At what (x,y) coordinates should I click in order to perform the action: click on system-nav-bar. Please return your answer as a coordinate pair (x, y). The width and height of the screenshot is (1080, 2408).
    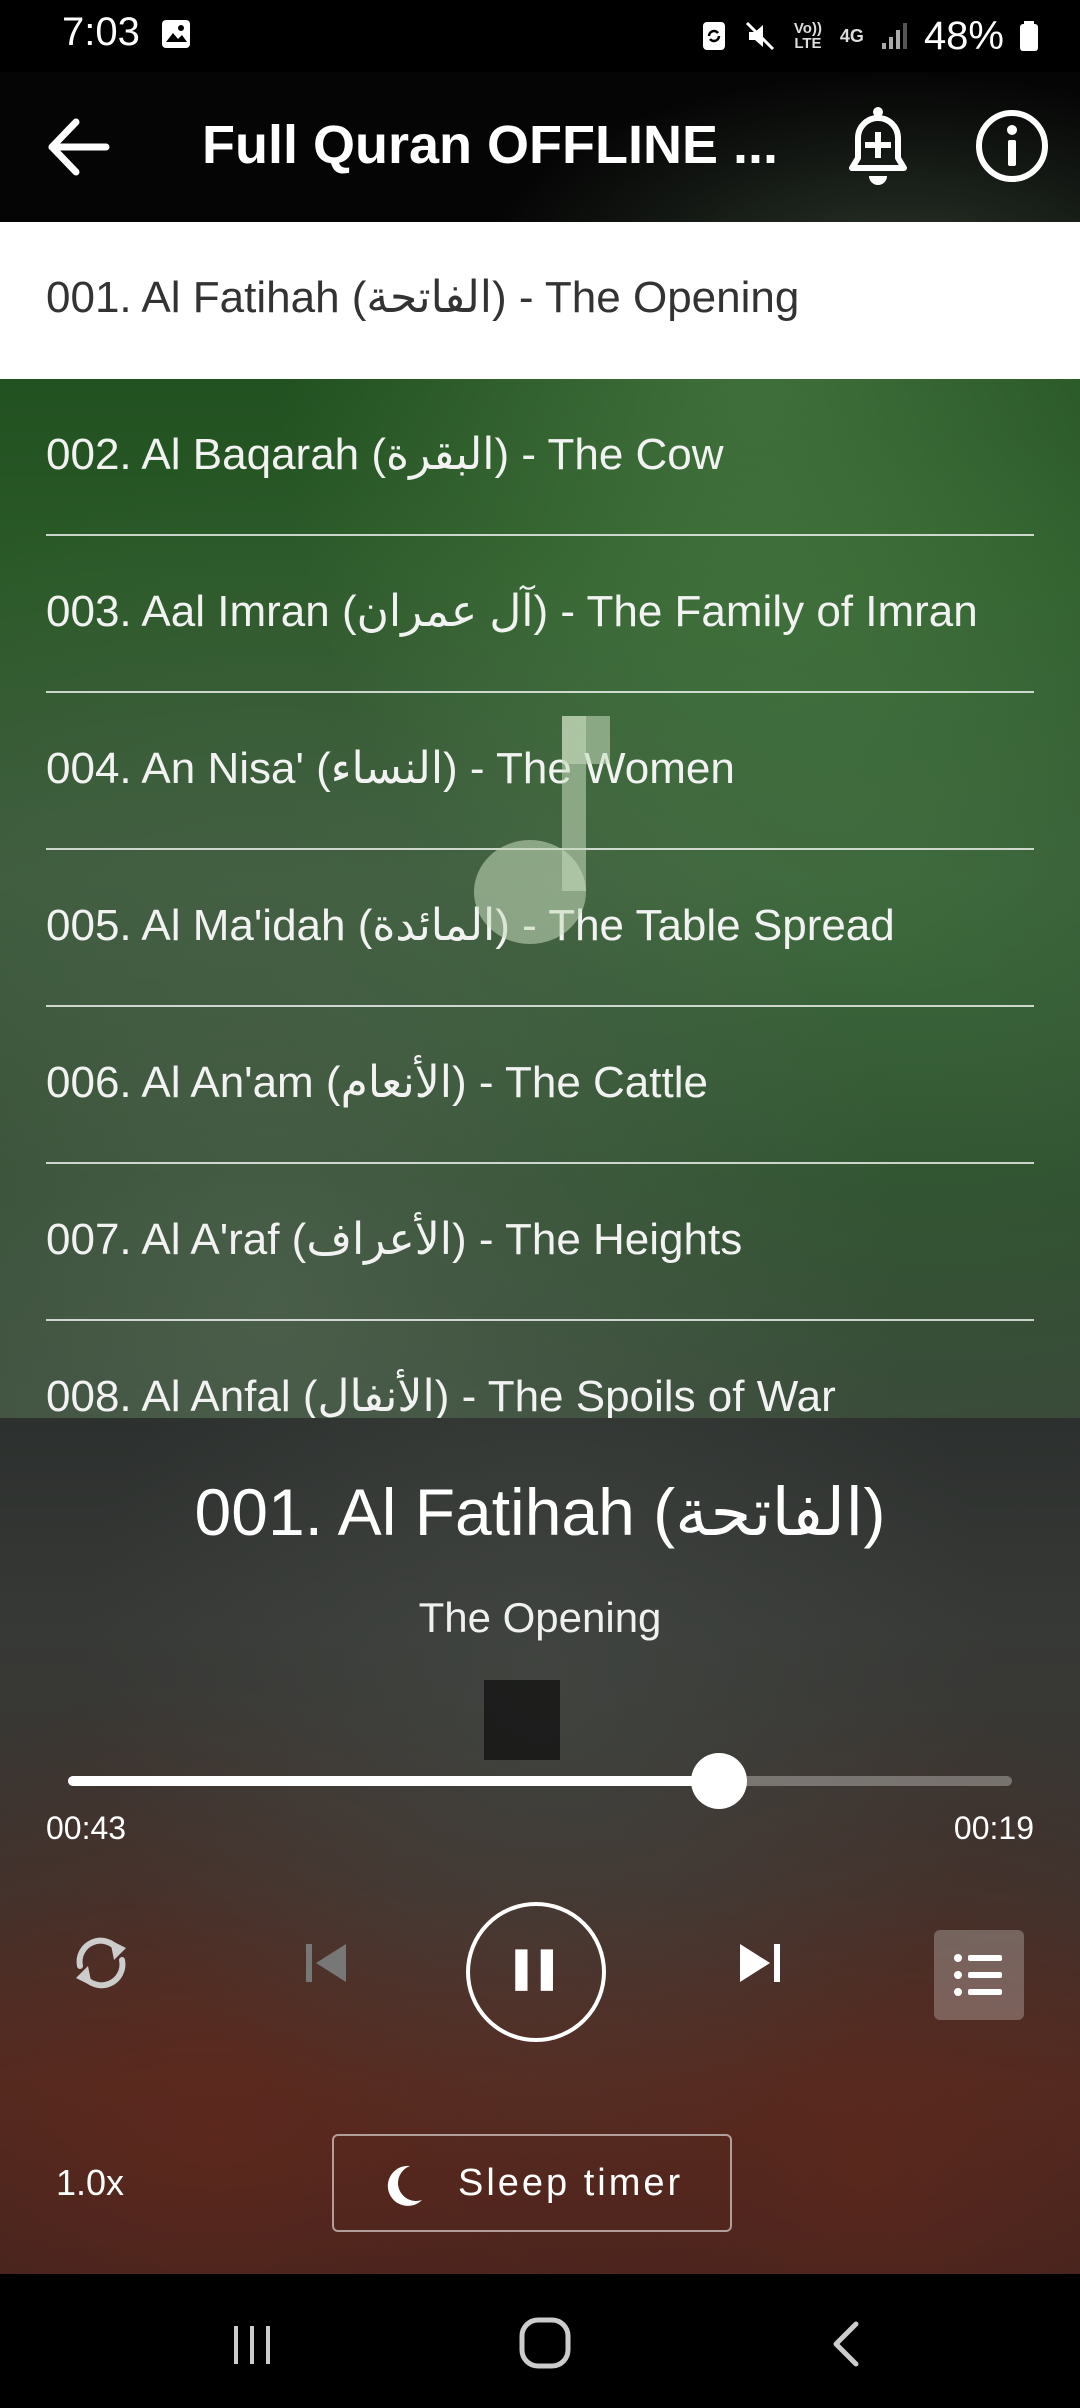
    Looking at the image, I should click on (540, 2341).